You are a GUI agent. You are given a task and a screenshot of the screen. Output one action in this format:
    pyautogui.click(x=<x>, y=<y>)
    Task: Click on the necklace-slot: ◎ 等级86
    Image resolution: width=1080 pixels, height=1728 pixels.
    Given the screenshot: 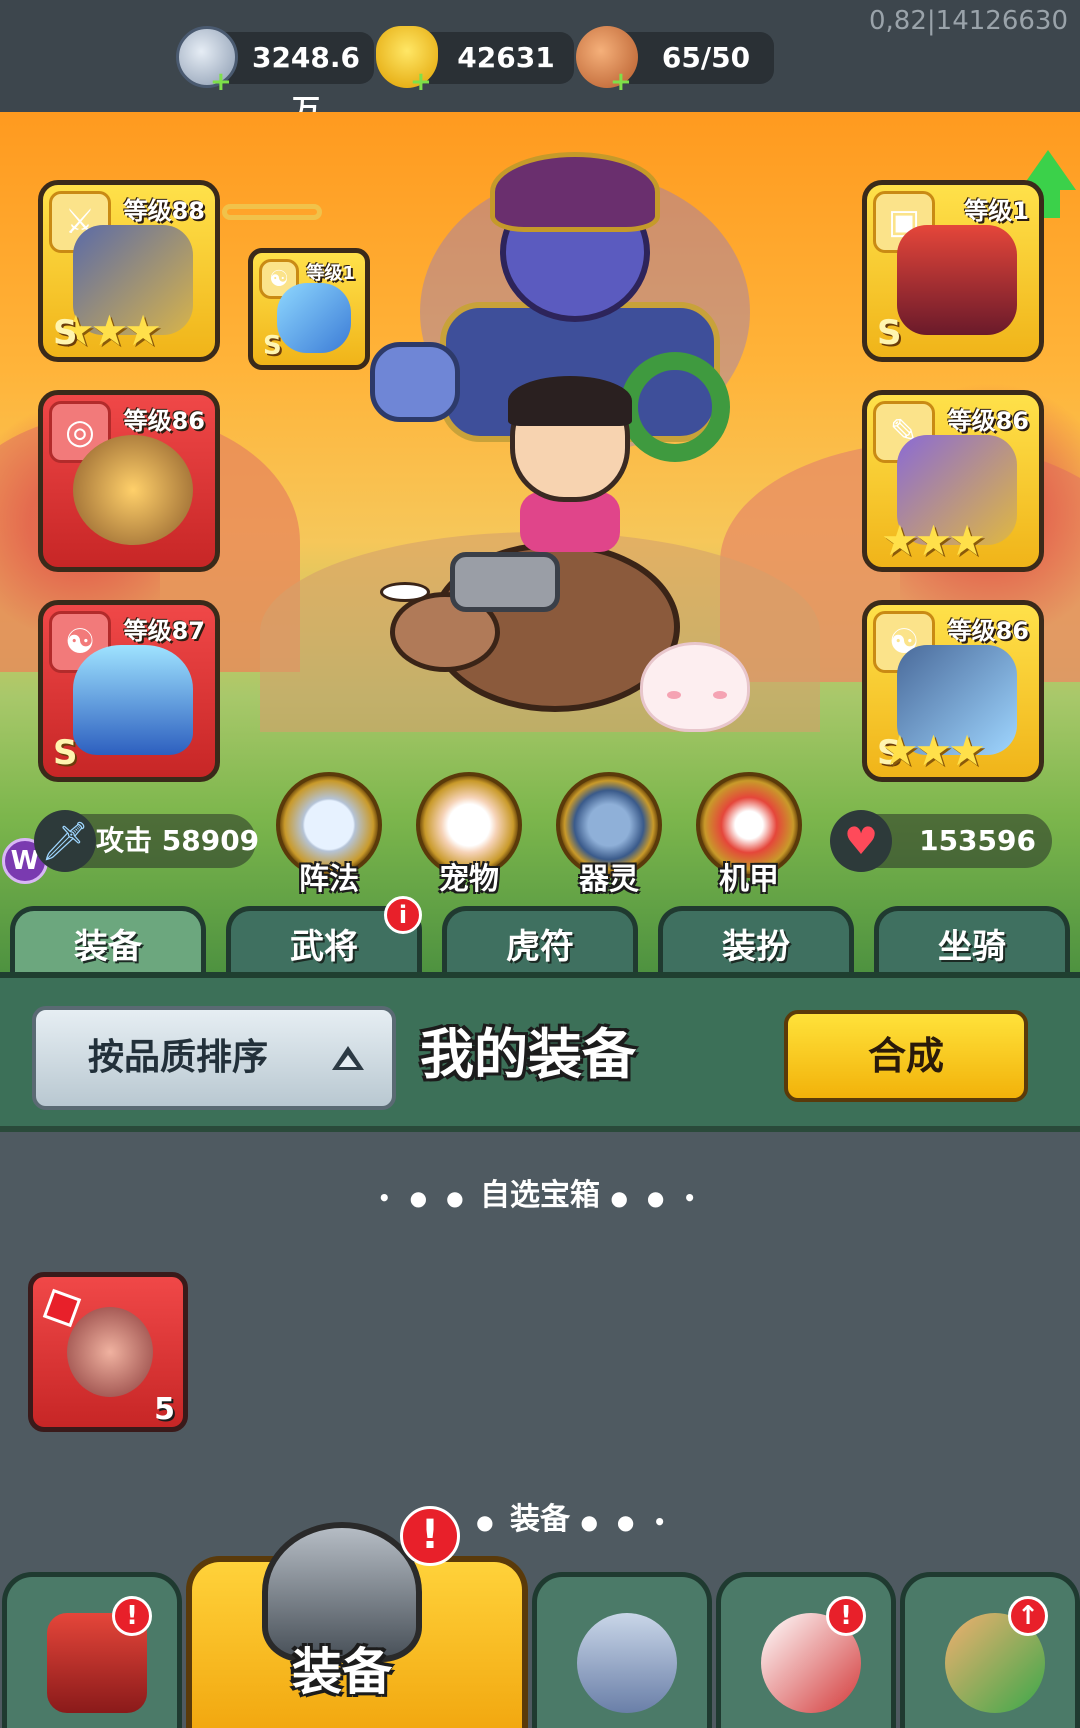 What is the action you would take?
    pyautogui.click(x=129, y=481)
    